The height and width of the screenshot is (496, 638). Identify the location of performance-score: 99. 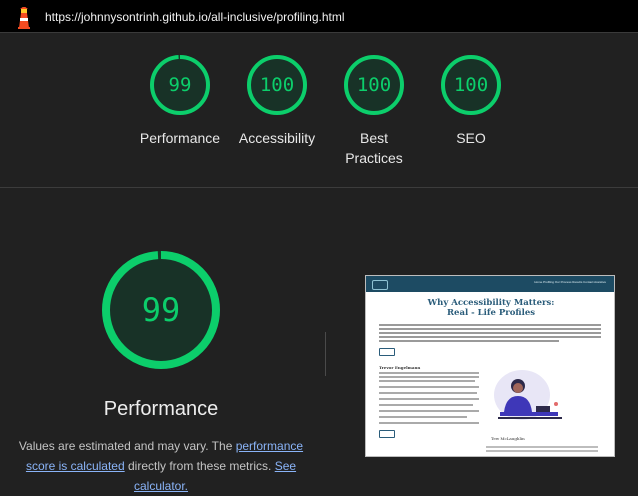
(161, 310).